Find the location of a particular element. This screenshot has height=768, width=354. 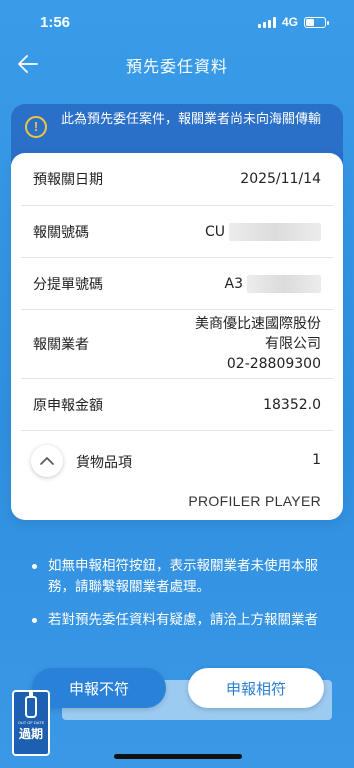

bill-number-label: 分提單號碼 is located at coordinates (68, 284).